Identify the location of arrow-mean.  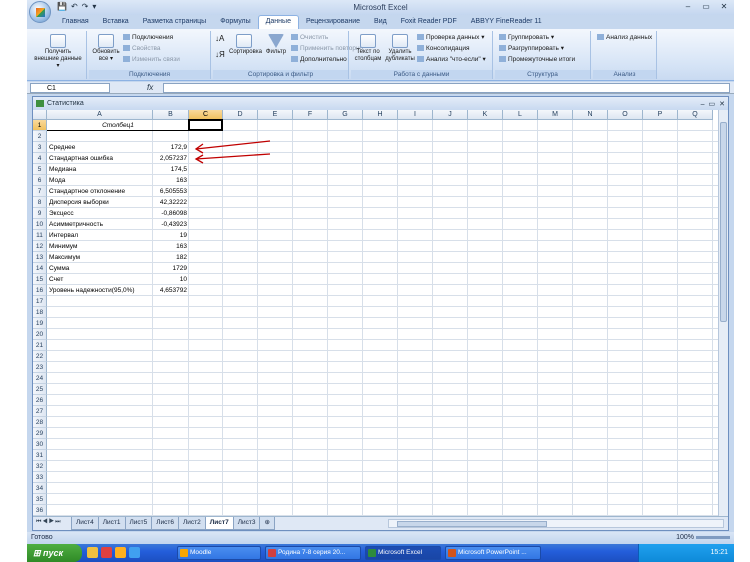
(233, 145).